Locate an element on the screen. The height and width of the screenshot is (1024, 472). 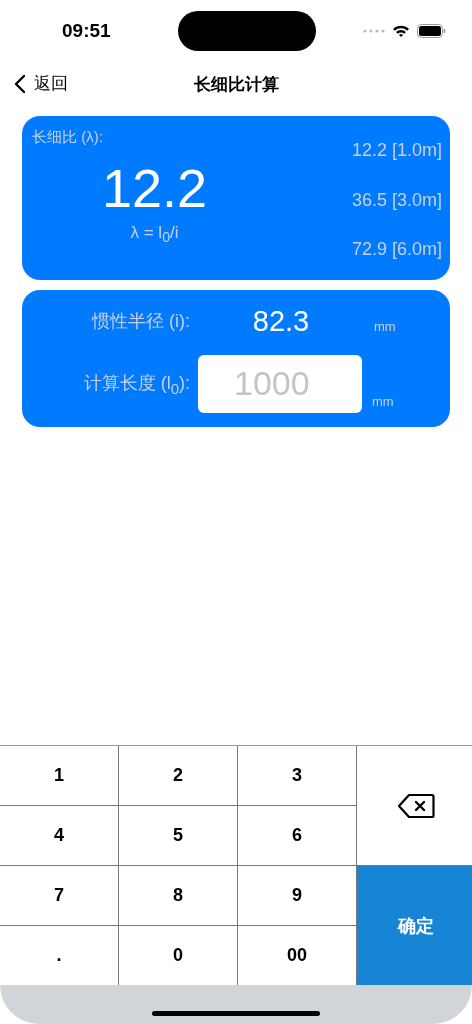
keypad-key: 2 is located at coordinates (178, 775).